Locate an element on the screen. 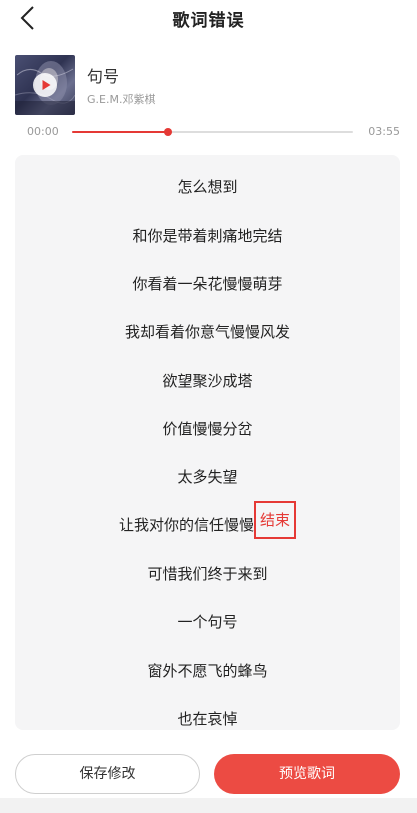  lyric-line: 也在哀悼 is located at coordinates (207, 718).